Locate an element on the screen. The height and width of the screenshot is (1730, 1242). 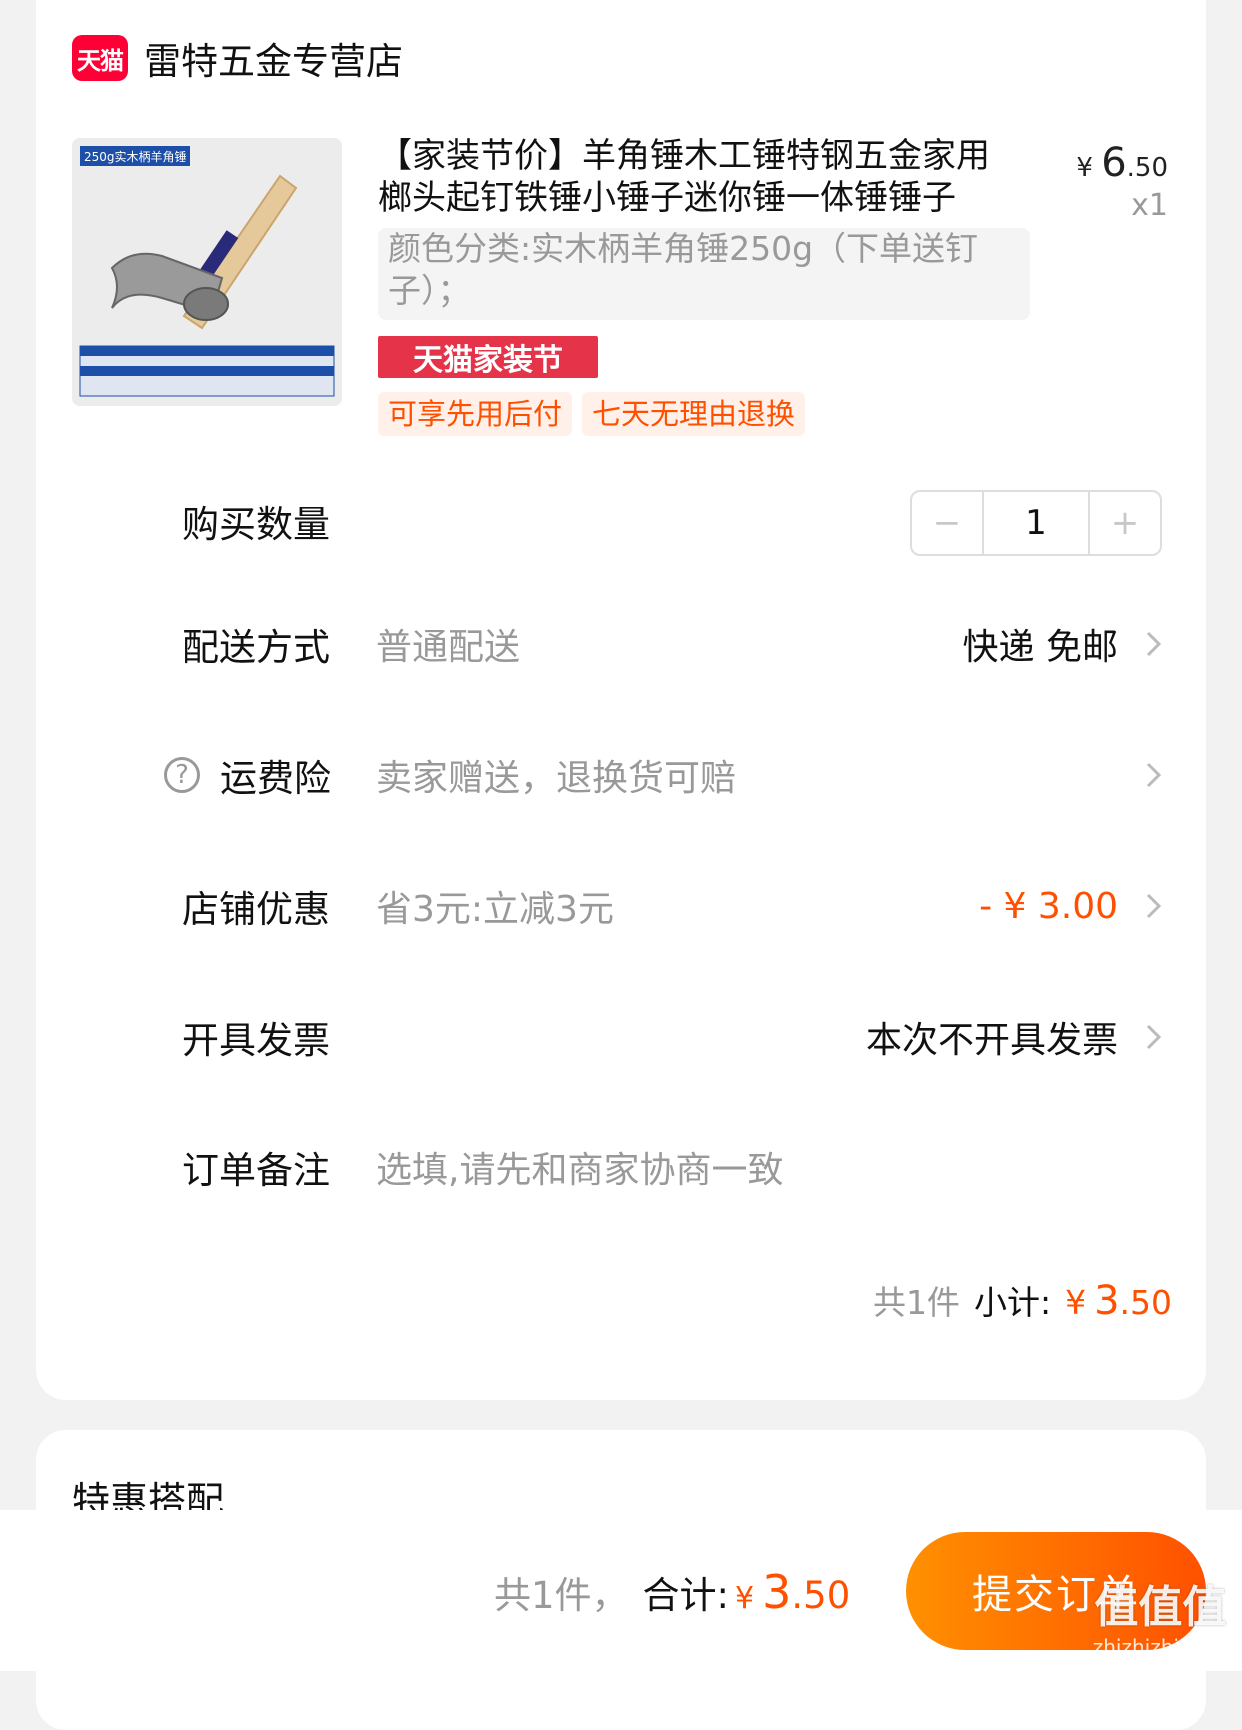
shop-header: 天猫 雷特五金专营店 is located at coordinates (237, 58).